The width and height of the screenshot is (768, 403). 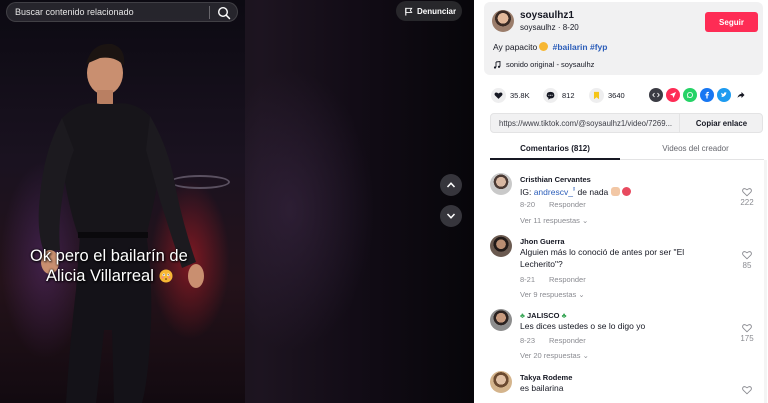 What do you see at coordinates (503, 21) in the screenshot?
I see `creator-avatar` at bounding box center [503, 21].